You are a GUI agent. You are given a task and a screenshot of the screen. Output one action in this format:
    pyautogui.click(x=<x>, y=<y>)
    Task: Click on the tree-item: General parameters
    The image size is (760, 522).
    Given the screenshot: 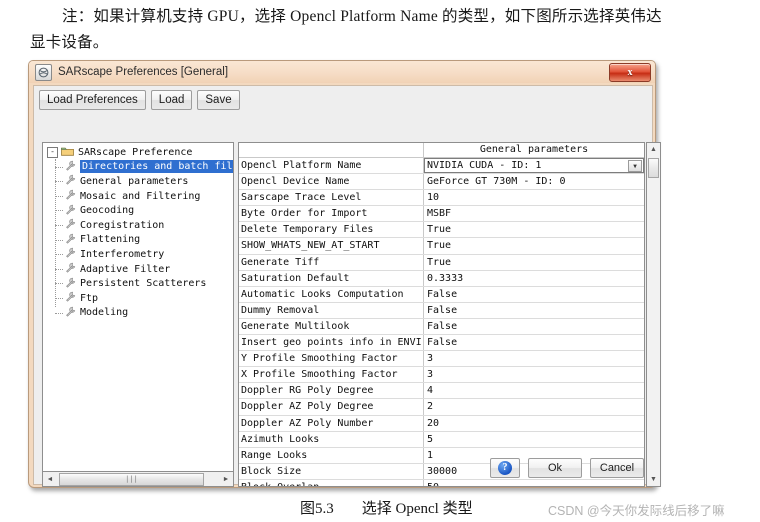 What is the action you would take?
    pyautogui.click(x=138, y=181)
    